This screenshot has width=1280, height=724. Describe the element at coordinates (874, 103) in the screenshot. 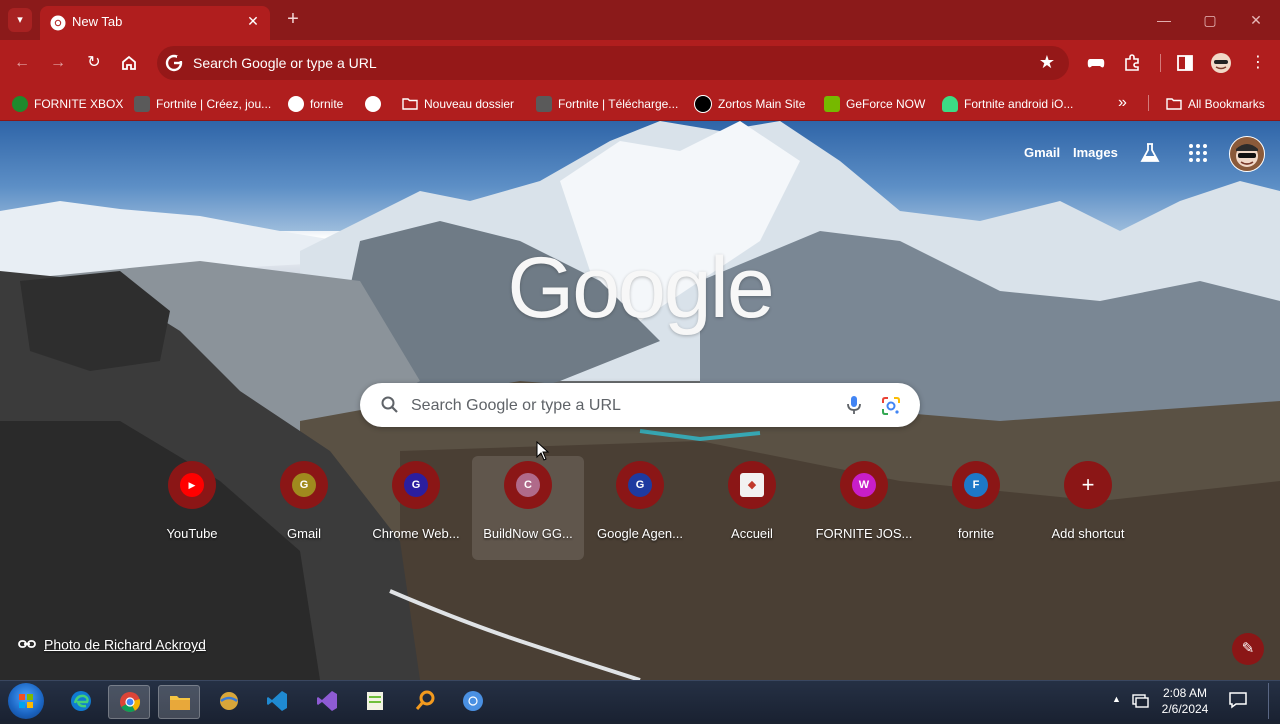

I see `bookmark-geforce-now: GeForce NOW` at that location.